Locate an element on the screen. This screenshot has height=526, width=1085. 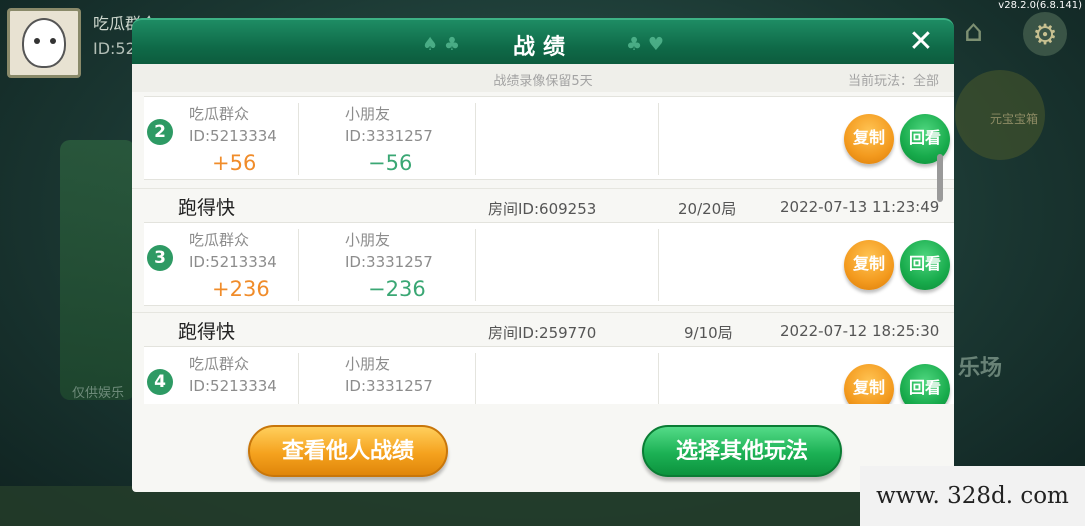
game-time: 2022-07-12 18:25:30 is located at coordinates (860, 331).